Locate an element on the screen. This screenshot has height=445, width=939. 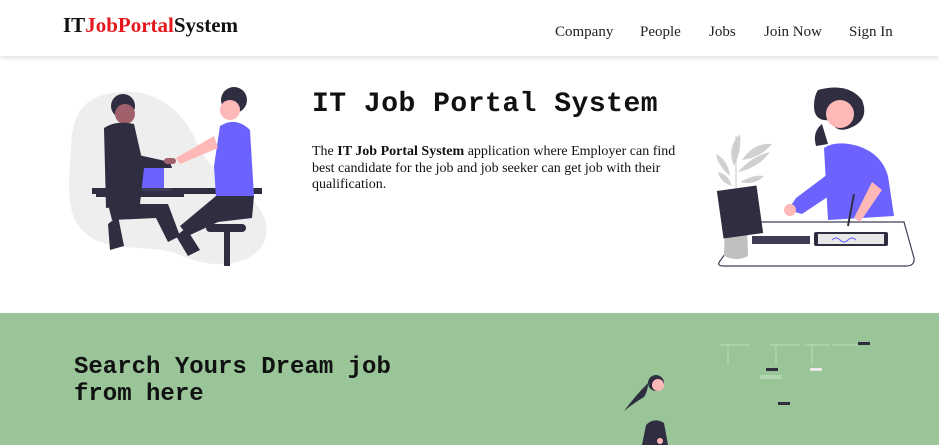
nav-link-company: Company is located at coordinates (584, 32).